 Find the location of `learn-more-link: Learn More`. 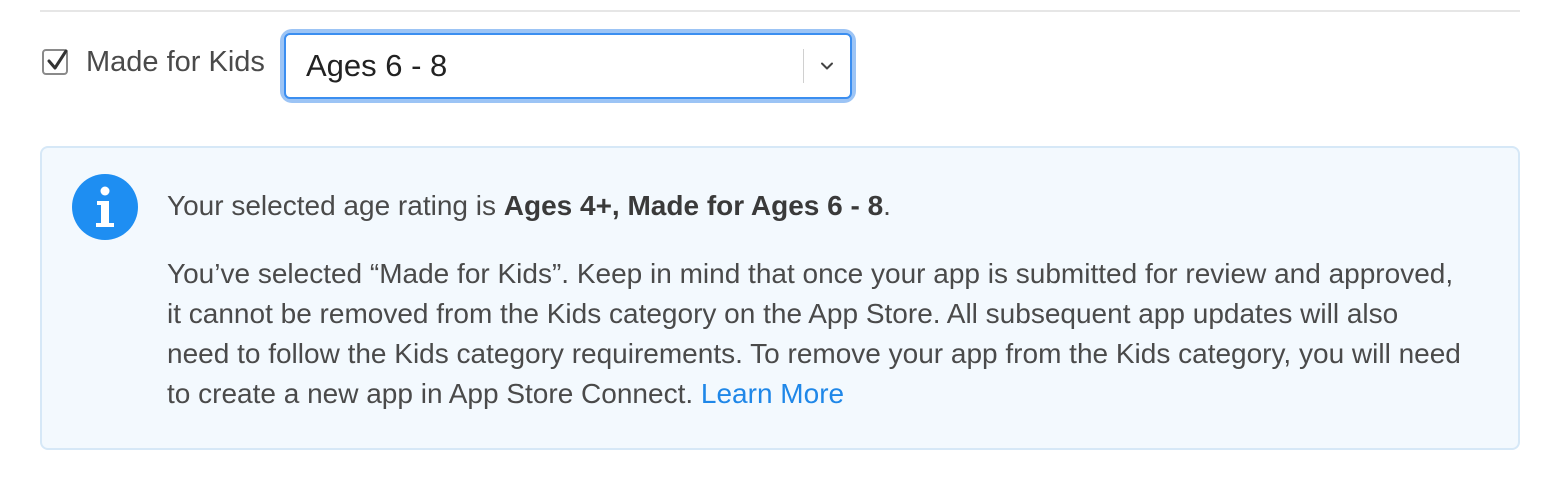

learn-more-link: Learn More is located at coordinates (772, 393).